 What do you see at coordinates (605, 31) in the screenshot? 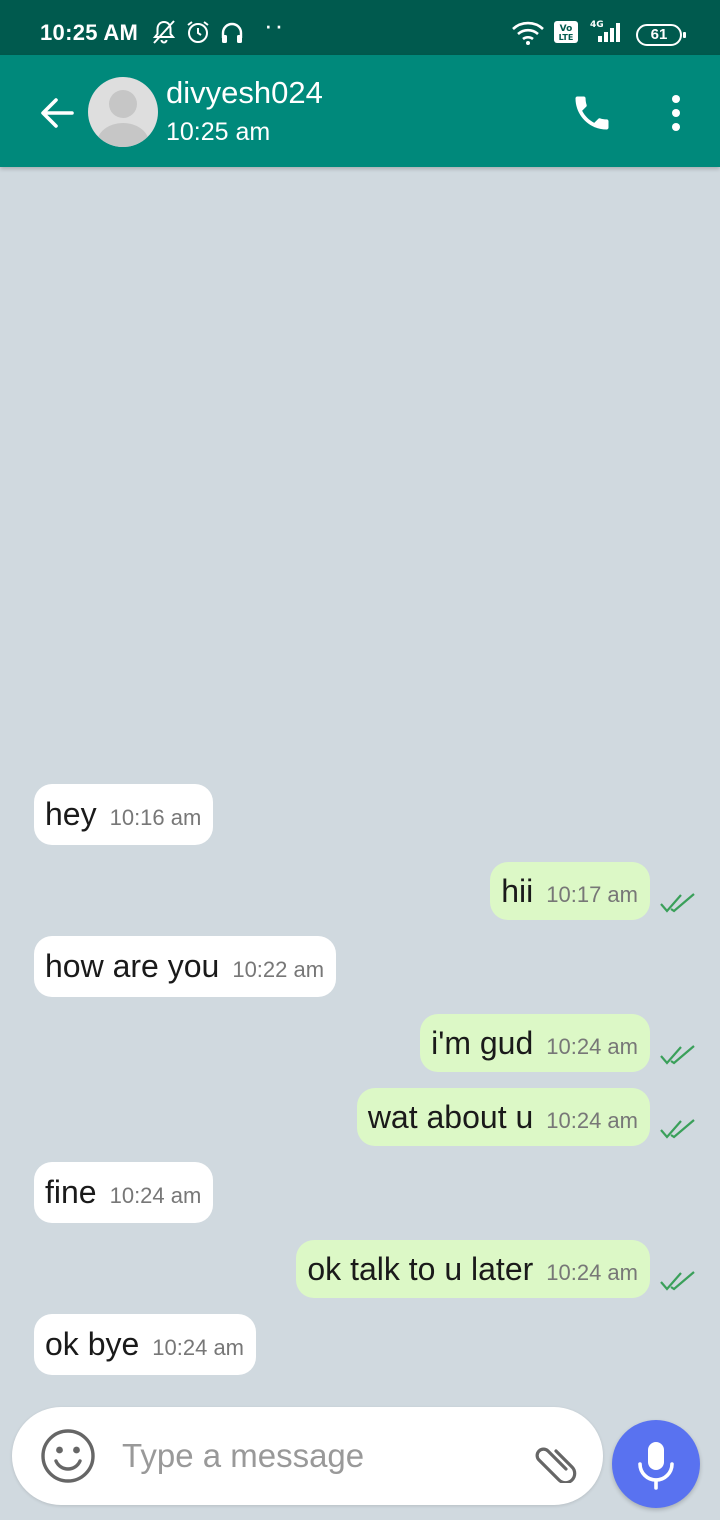
I see `signal-4g-icon: 4G` at bounding box center [605, 31].